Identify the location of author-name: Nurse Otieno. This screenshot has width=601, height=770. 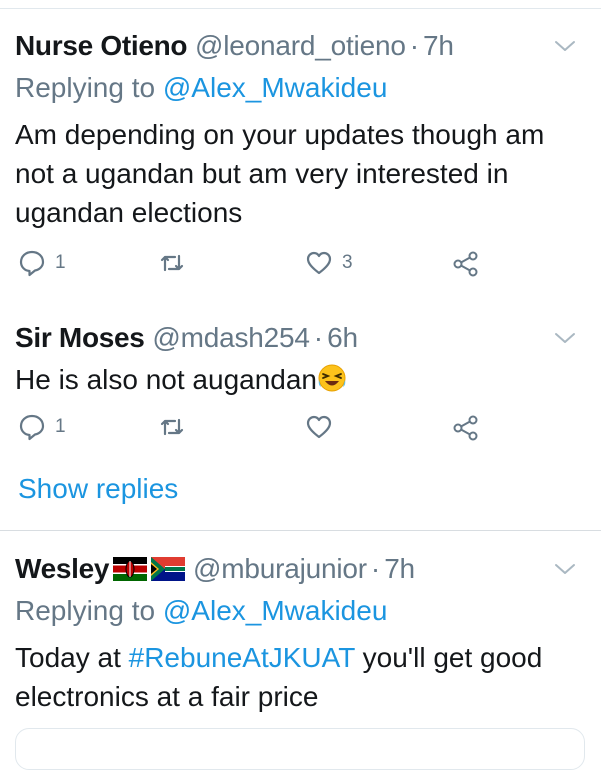
(101, 45).